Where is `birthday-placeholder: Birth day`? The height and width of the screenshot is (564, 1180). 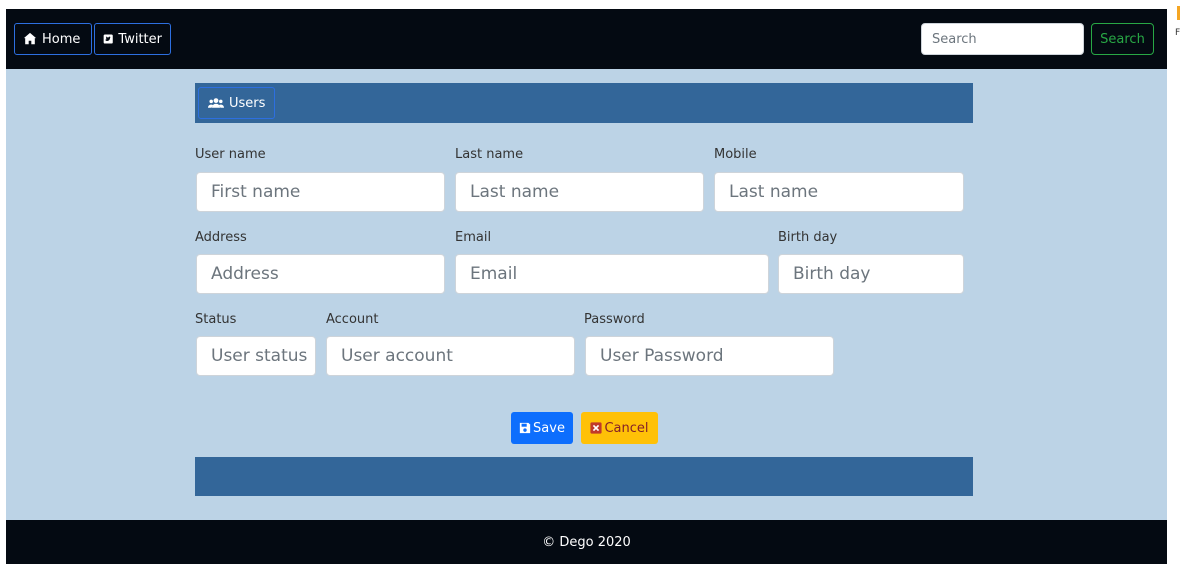 birthday-placeholder: Birth day is located at coordinates (832, 274).